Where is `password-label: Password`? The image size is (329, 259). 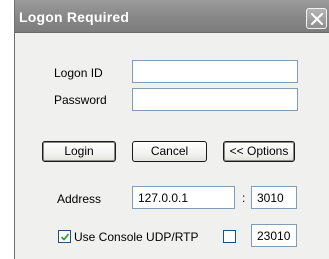 password-label: Password is located at coordinates (80, 100).